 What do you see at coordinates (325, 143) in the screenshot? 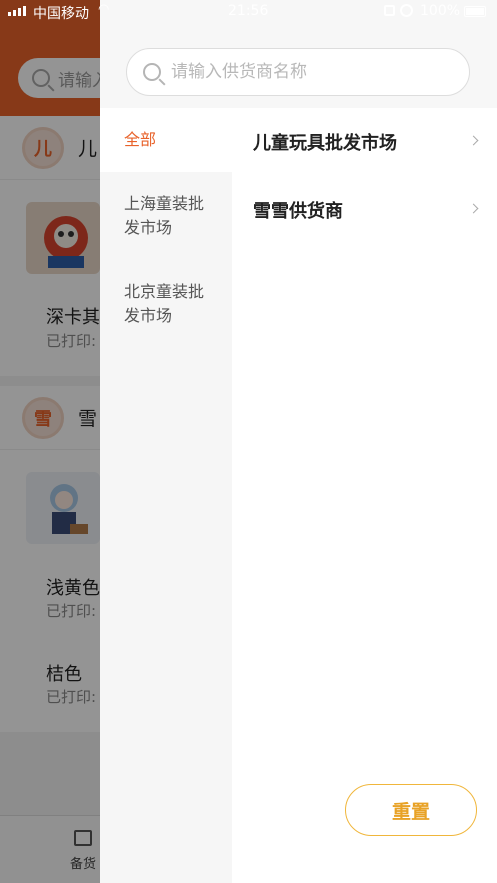
I see `supplier-label: 儿童玩具批发市场` at bounding box center [325, 143].